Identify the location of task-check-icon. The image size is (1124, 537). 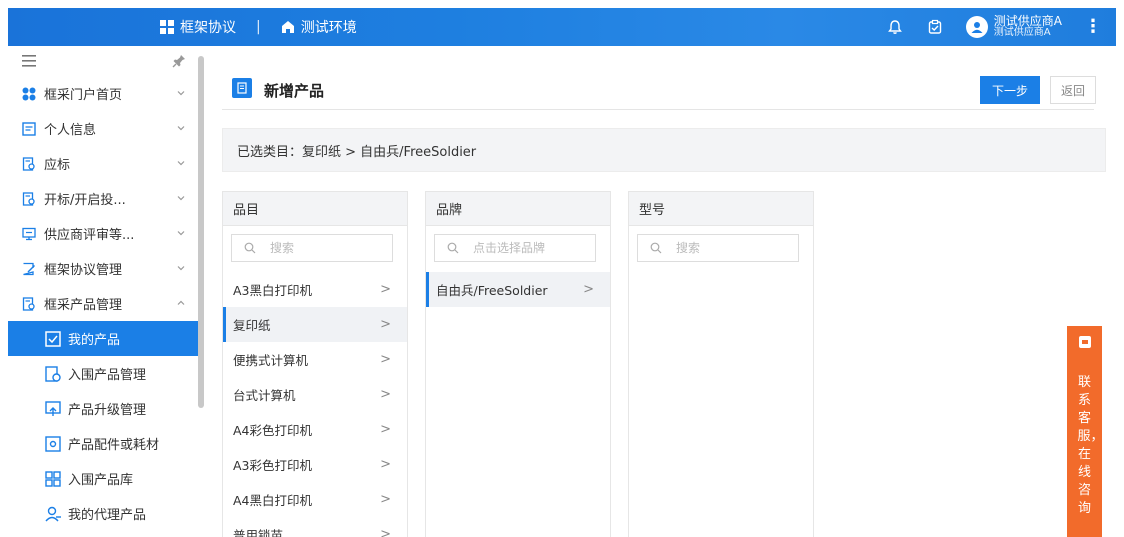
(935, 27).